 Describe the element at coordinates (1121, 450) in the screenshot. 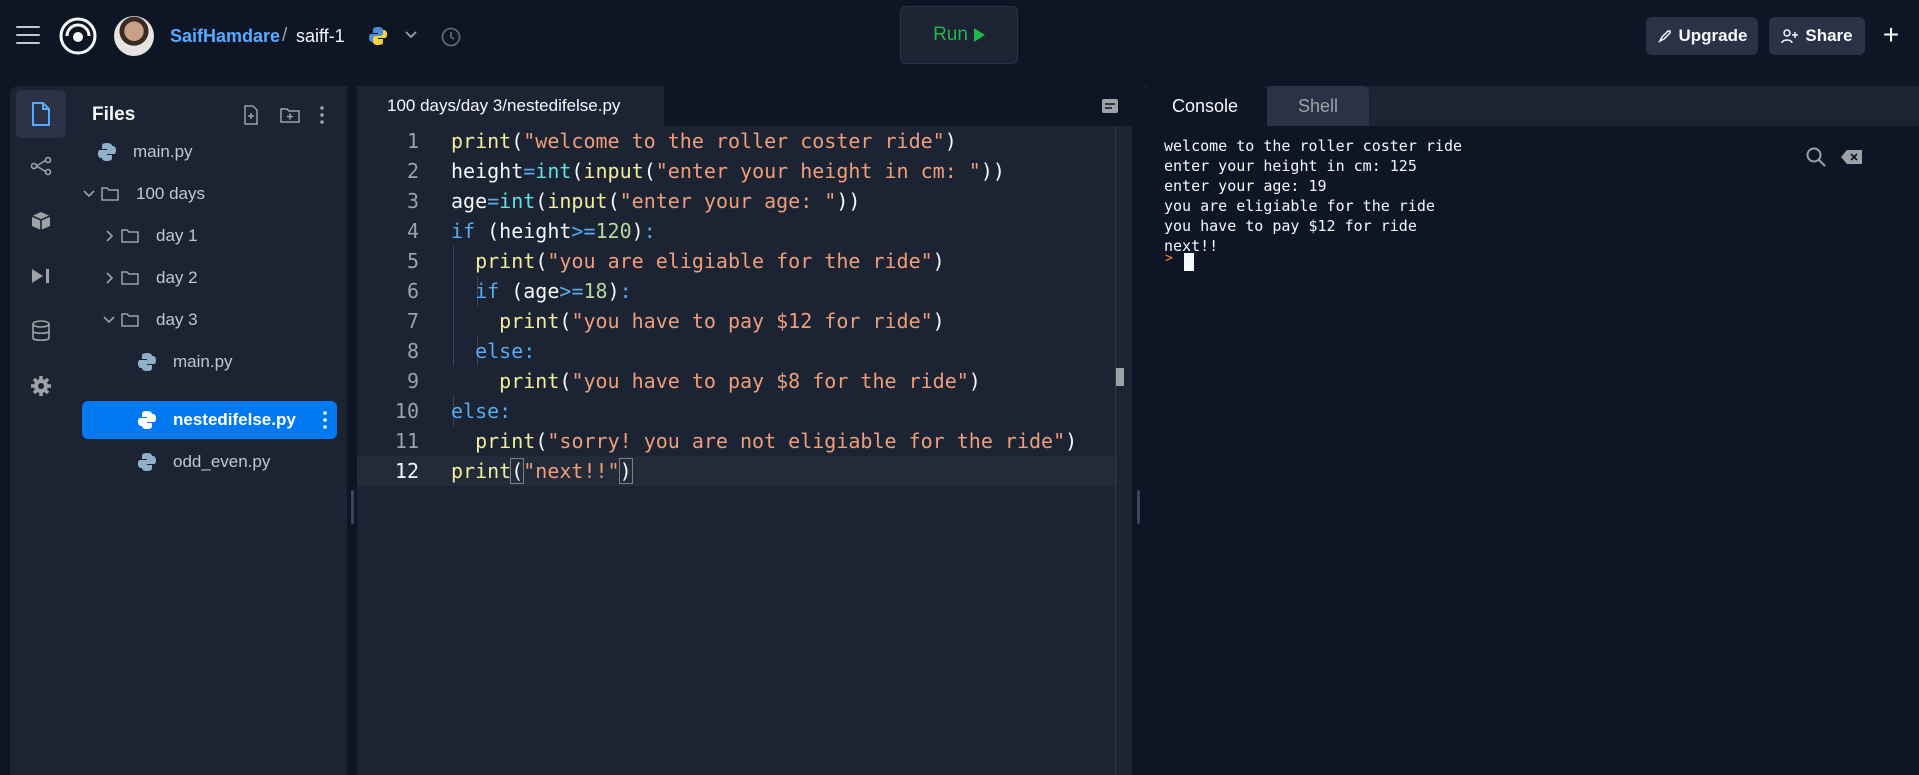

I see `editor-scrollbar` at that location.